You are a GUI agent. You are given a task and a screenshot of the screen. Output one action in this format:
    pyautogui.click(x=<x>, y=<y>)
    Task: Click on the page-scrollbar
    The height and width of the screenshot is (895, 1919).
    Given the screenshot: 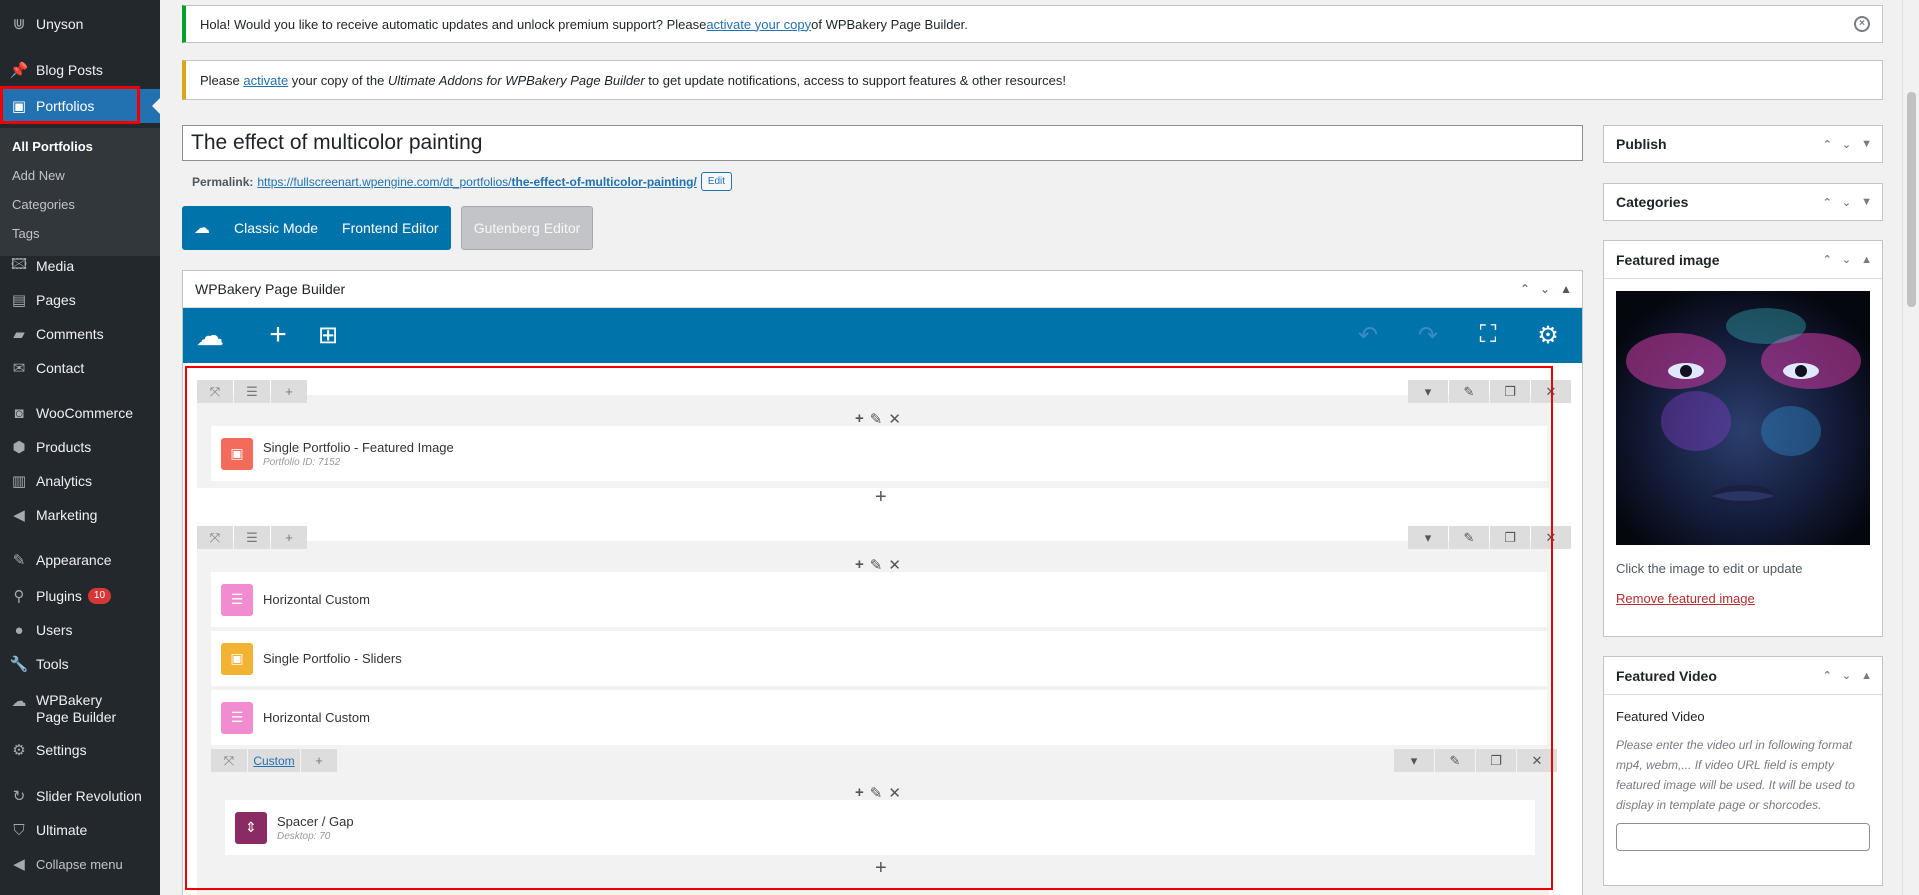 What is the action you would take?
    pyautogui.click(x=1910, y=447)
    